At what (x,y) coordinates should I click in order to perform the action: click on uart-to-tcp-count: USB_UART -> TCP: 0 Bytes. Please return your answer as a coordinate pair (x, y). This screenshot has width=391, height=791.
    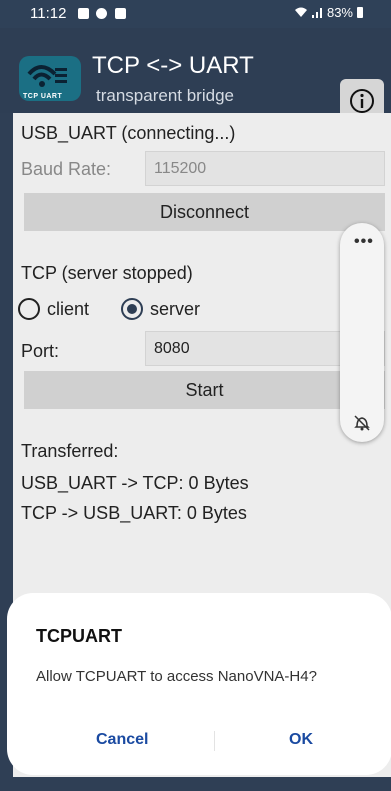
    Looking at the image, I should click on (135, 483).